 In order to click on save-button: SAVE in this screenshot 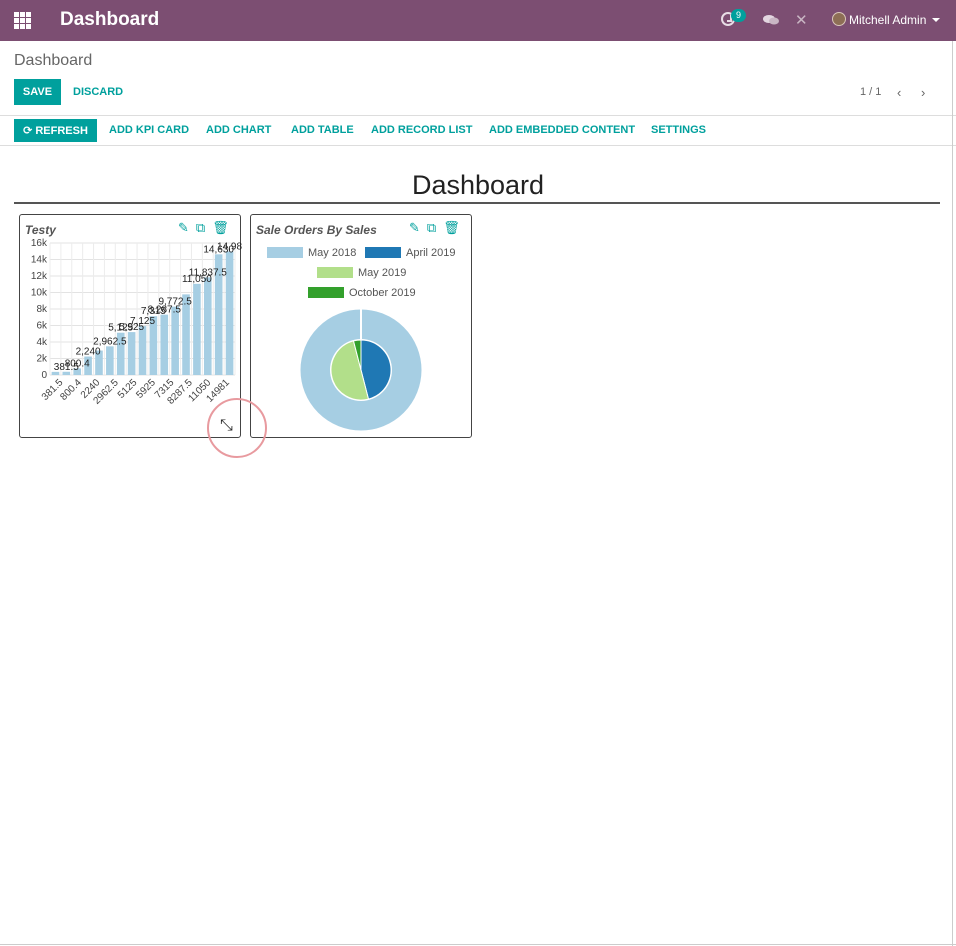, I will do `click(37, 92)`.